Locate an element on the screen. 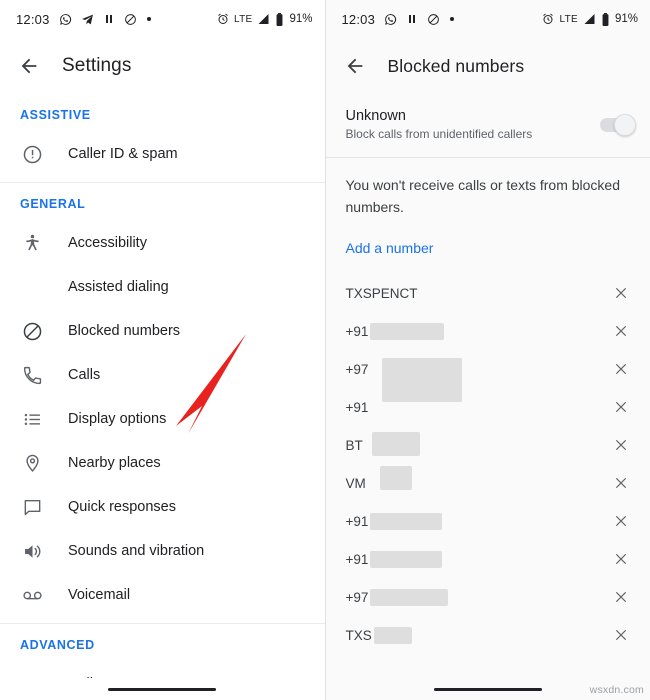 The height and width of the screenshot is (700, 650). unknown-callers-toggle is located at coordinates (618, 124).